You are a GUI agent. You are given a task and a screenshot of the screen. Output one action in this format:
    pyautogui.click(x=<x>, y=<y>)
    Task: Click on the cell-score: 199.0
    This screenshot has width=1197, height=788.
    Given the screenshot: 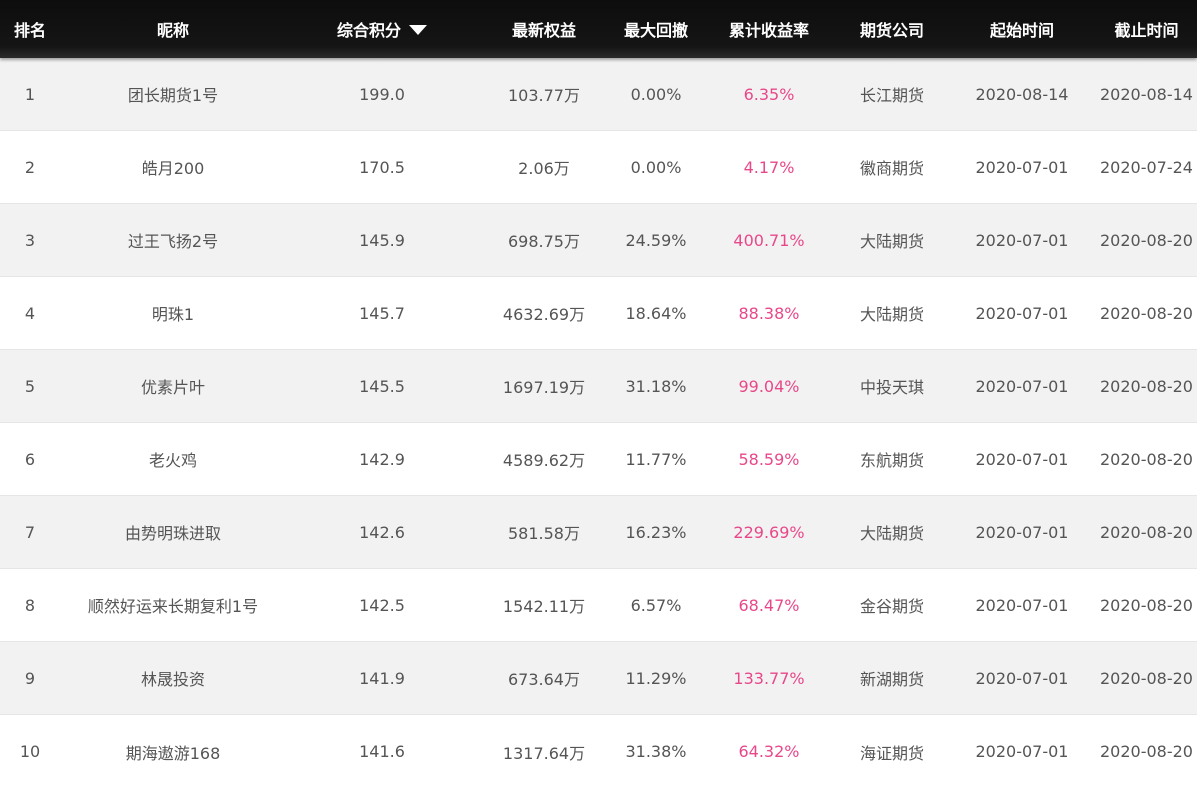 What is the action you would take?
    pyautogui.click(x=382, y=94)
    